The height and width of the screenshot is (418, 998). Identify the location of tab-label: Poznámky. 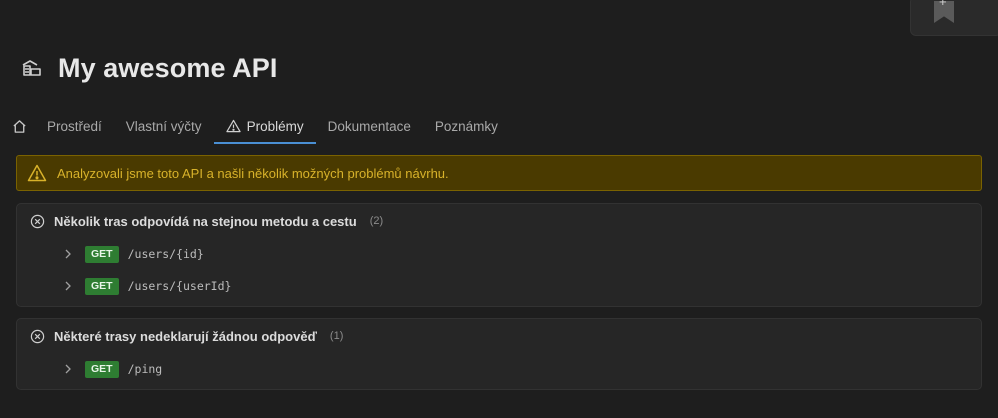
(466, 126).